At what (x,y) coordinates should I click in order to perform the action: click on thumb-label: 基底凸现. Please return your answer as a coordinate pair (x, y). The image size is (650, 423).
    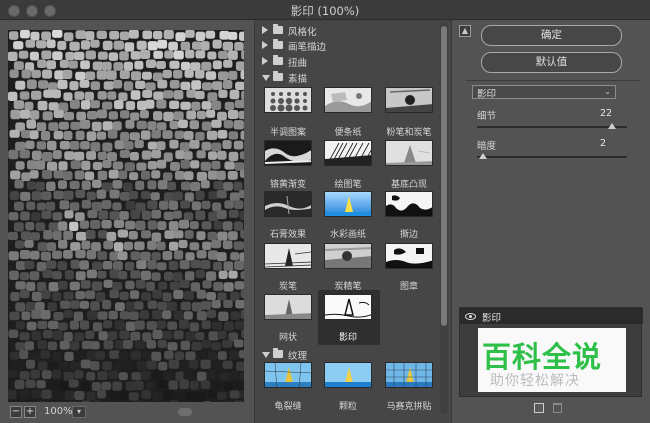
    Looking at the image, I should click on (408, 185).